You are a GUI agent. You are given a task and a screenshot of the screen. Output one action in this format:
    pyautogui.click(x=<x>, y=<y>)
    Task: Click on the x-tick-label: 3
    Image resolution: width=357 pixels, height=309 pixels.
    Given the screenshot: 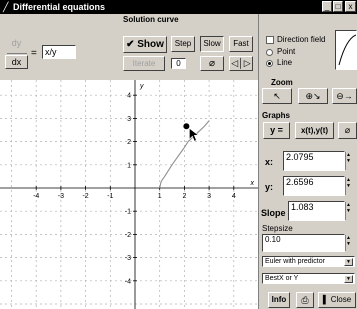 What is the action you would take?
    pyautogui.click(x=209, y=196)
    